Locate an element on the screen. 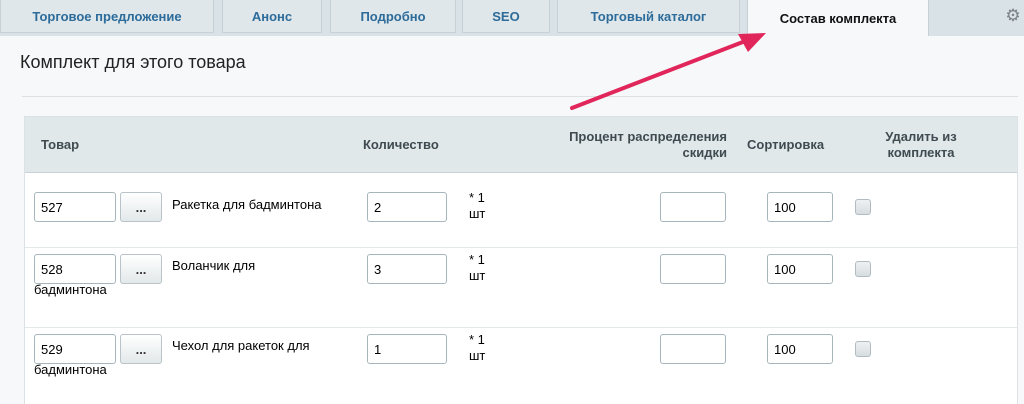 The image size is (1024, 404). quantity-input: 2 is located at coordinates (407, 207).